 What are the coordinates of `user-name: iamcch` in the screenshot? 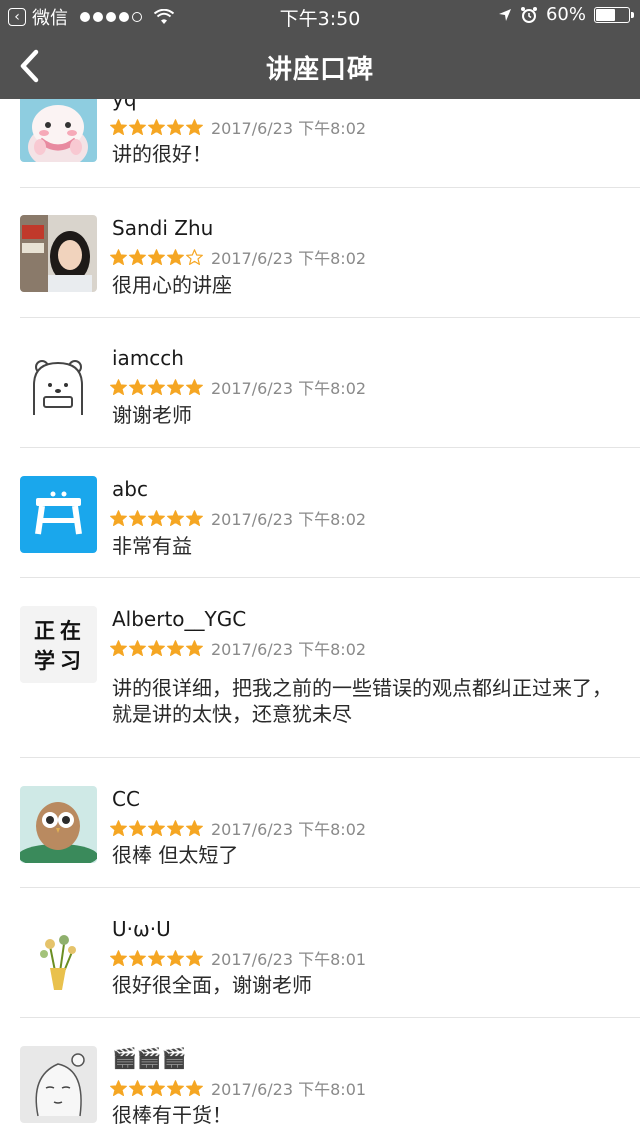 It's located at (148, 358).